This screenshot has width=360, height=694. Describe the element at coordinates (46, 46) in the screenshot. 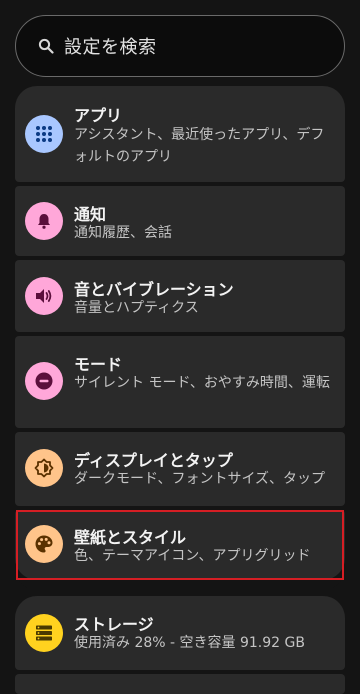

I see `search-icon` at that location.